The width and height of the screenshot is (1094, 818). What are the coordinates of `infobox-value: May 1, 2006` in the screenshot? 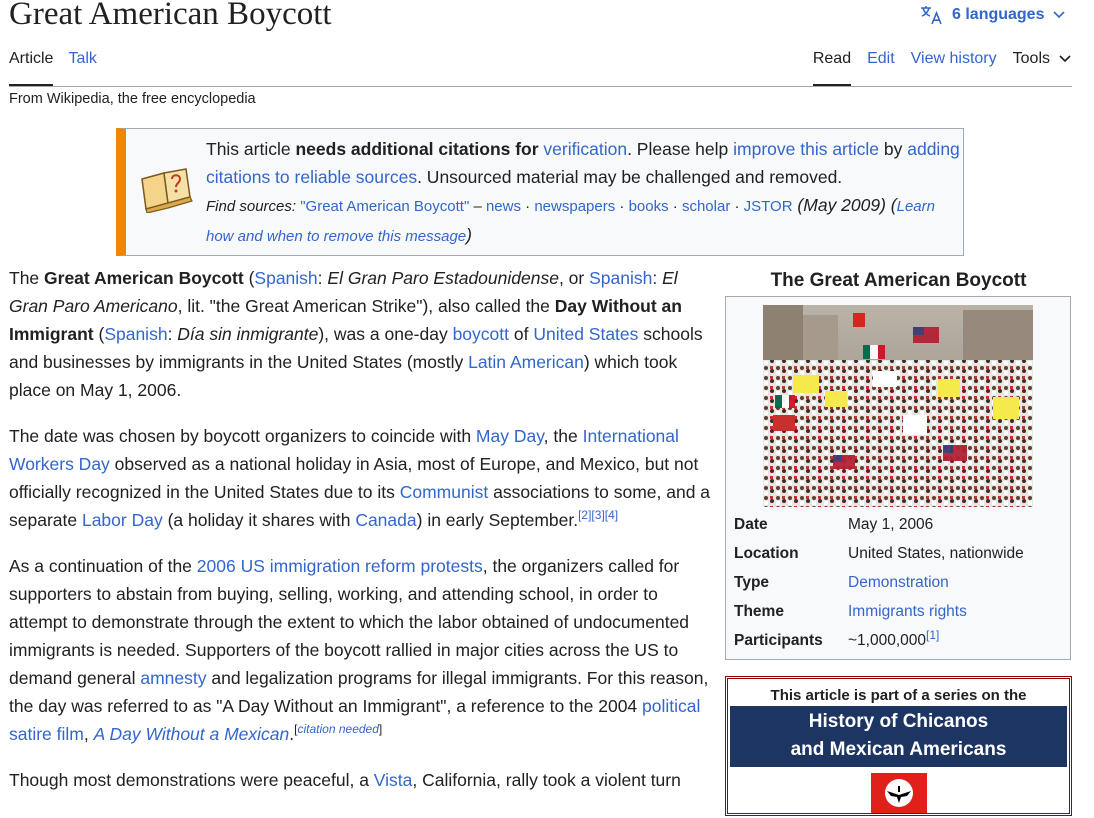 It's located at (891, 524).